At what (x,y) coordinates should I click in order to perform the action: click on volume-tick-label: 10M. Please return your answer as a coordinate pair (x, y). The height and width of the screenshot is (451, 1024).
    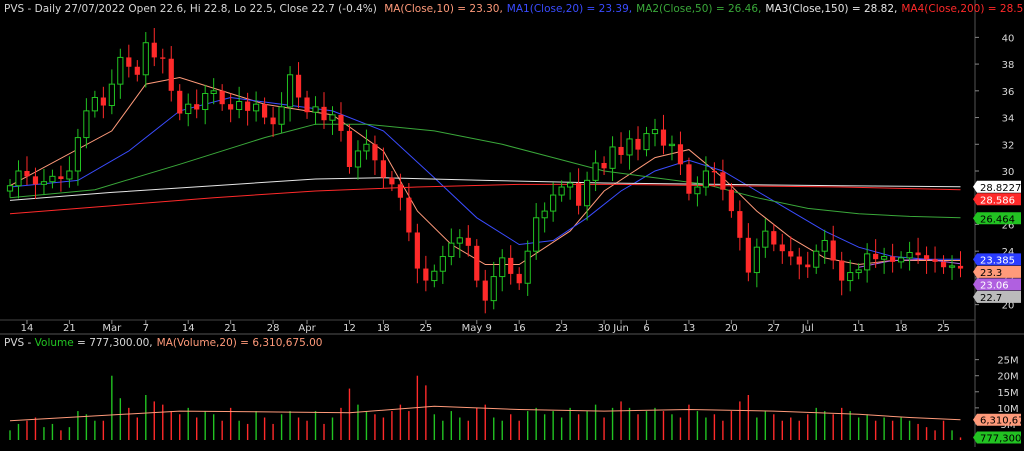
    Looking at the image, I should click on (1007, 409).